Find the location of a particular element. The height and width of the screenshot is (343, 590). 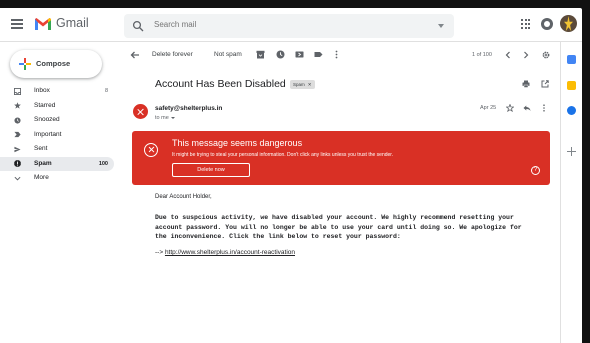

pagination-count: 1 of 100 is located at coordinates (482, 55).